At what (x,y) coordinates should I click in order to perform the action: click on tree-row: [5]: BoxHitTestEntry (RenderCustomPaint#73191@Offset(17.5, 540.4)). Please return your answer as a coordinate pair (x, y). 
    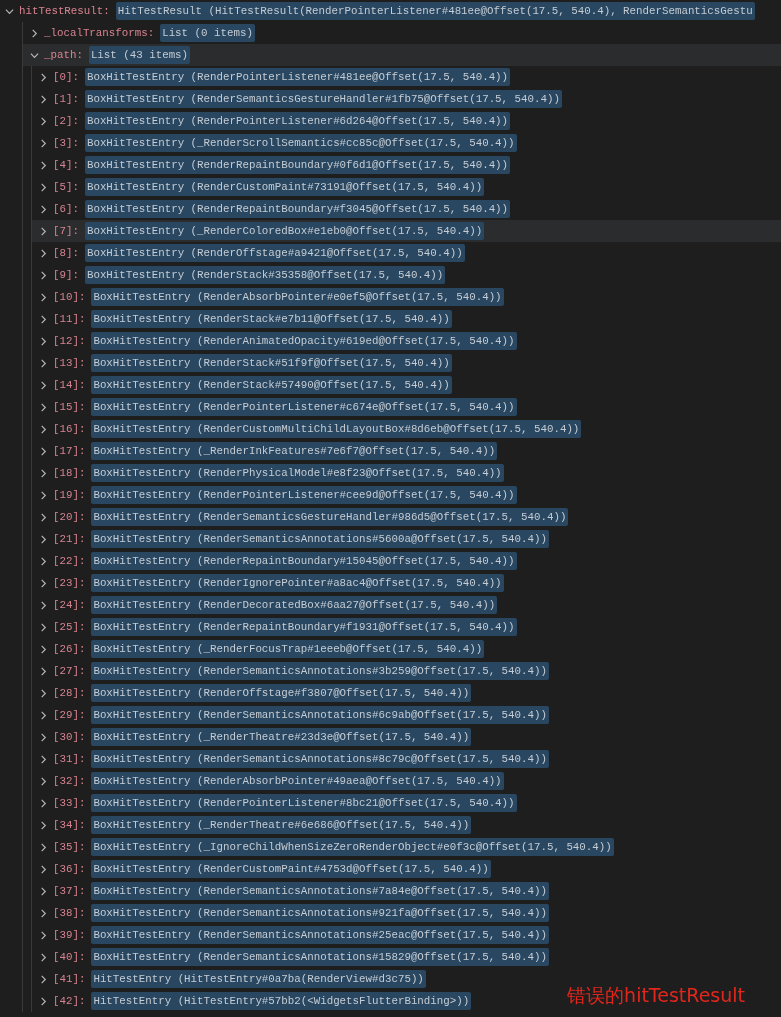
    Looking at the image, I should click on (258, 187).